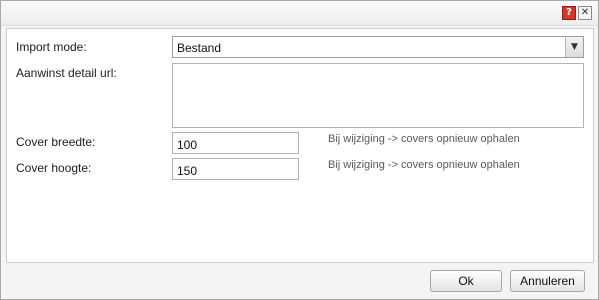  Describe the element at coordinates (547, 281) in the screenshot. I see `cancel-button: Annuleren` at that location.